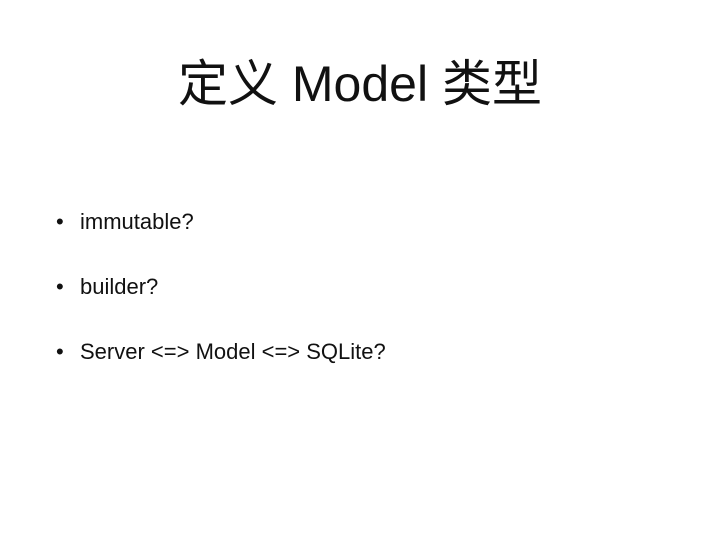  I want to click on bullet-item-builder: • builder?, so click(221, 301).